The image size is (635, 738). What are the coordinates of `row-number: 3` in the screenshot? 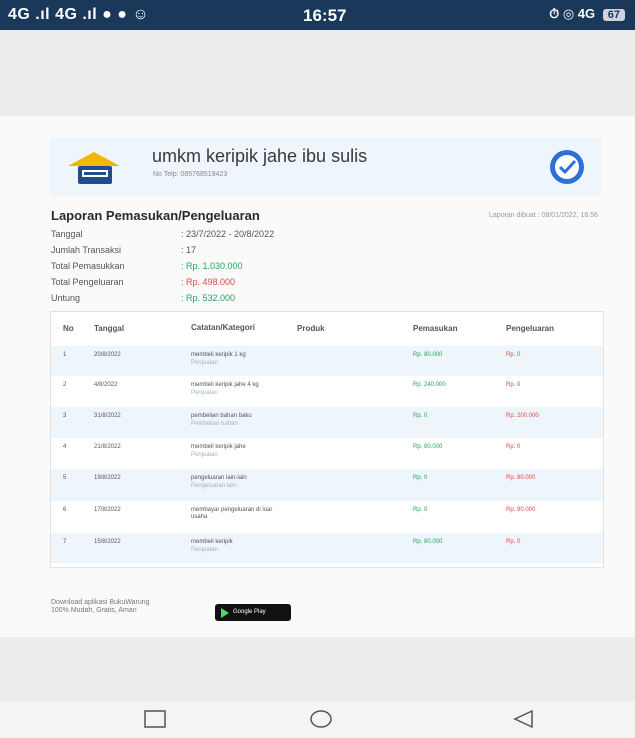 It's located at (65, 416).